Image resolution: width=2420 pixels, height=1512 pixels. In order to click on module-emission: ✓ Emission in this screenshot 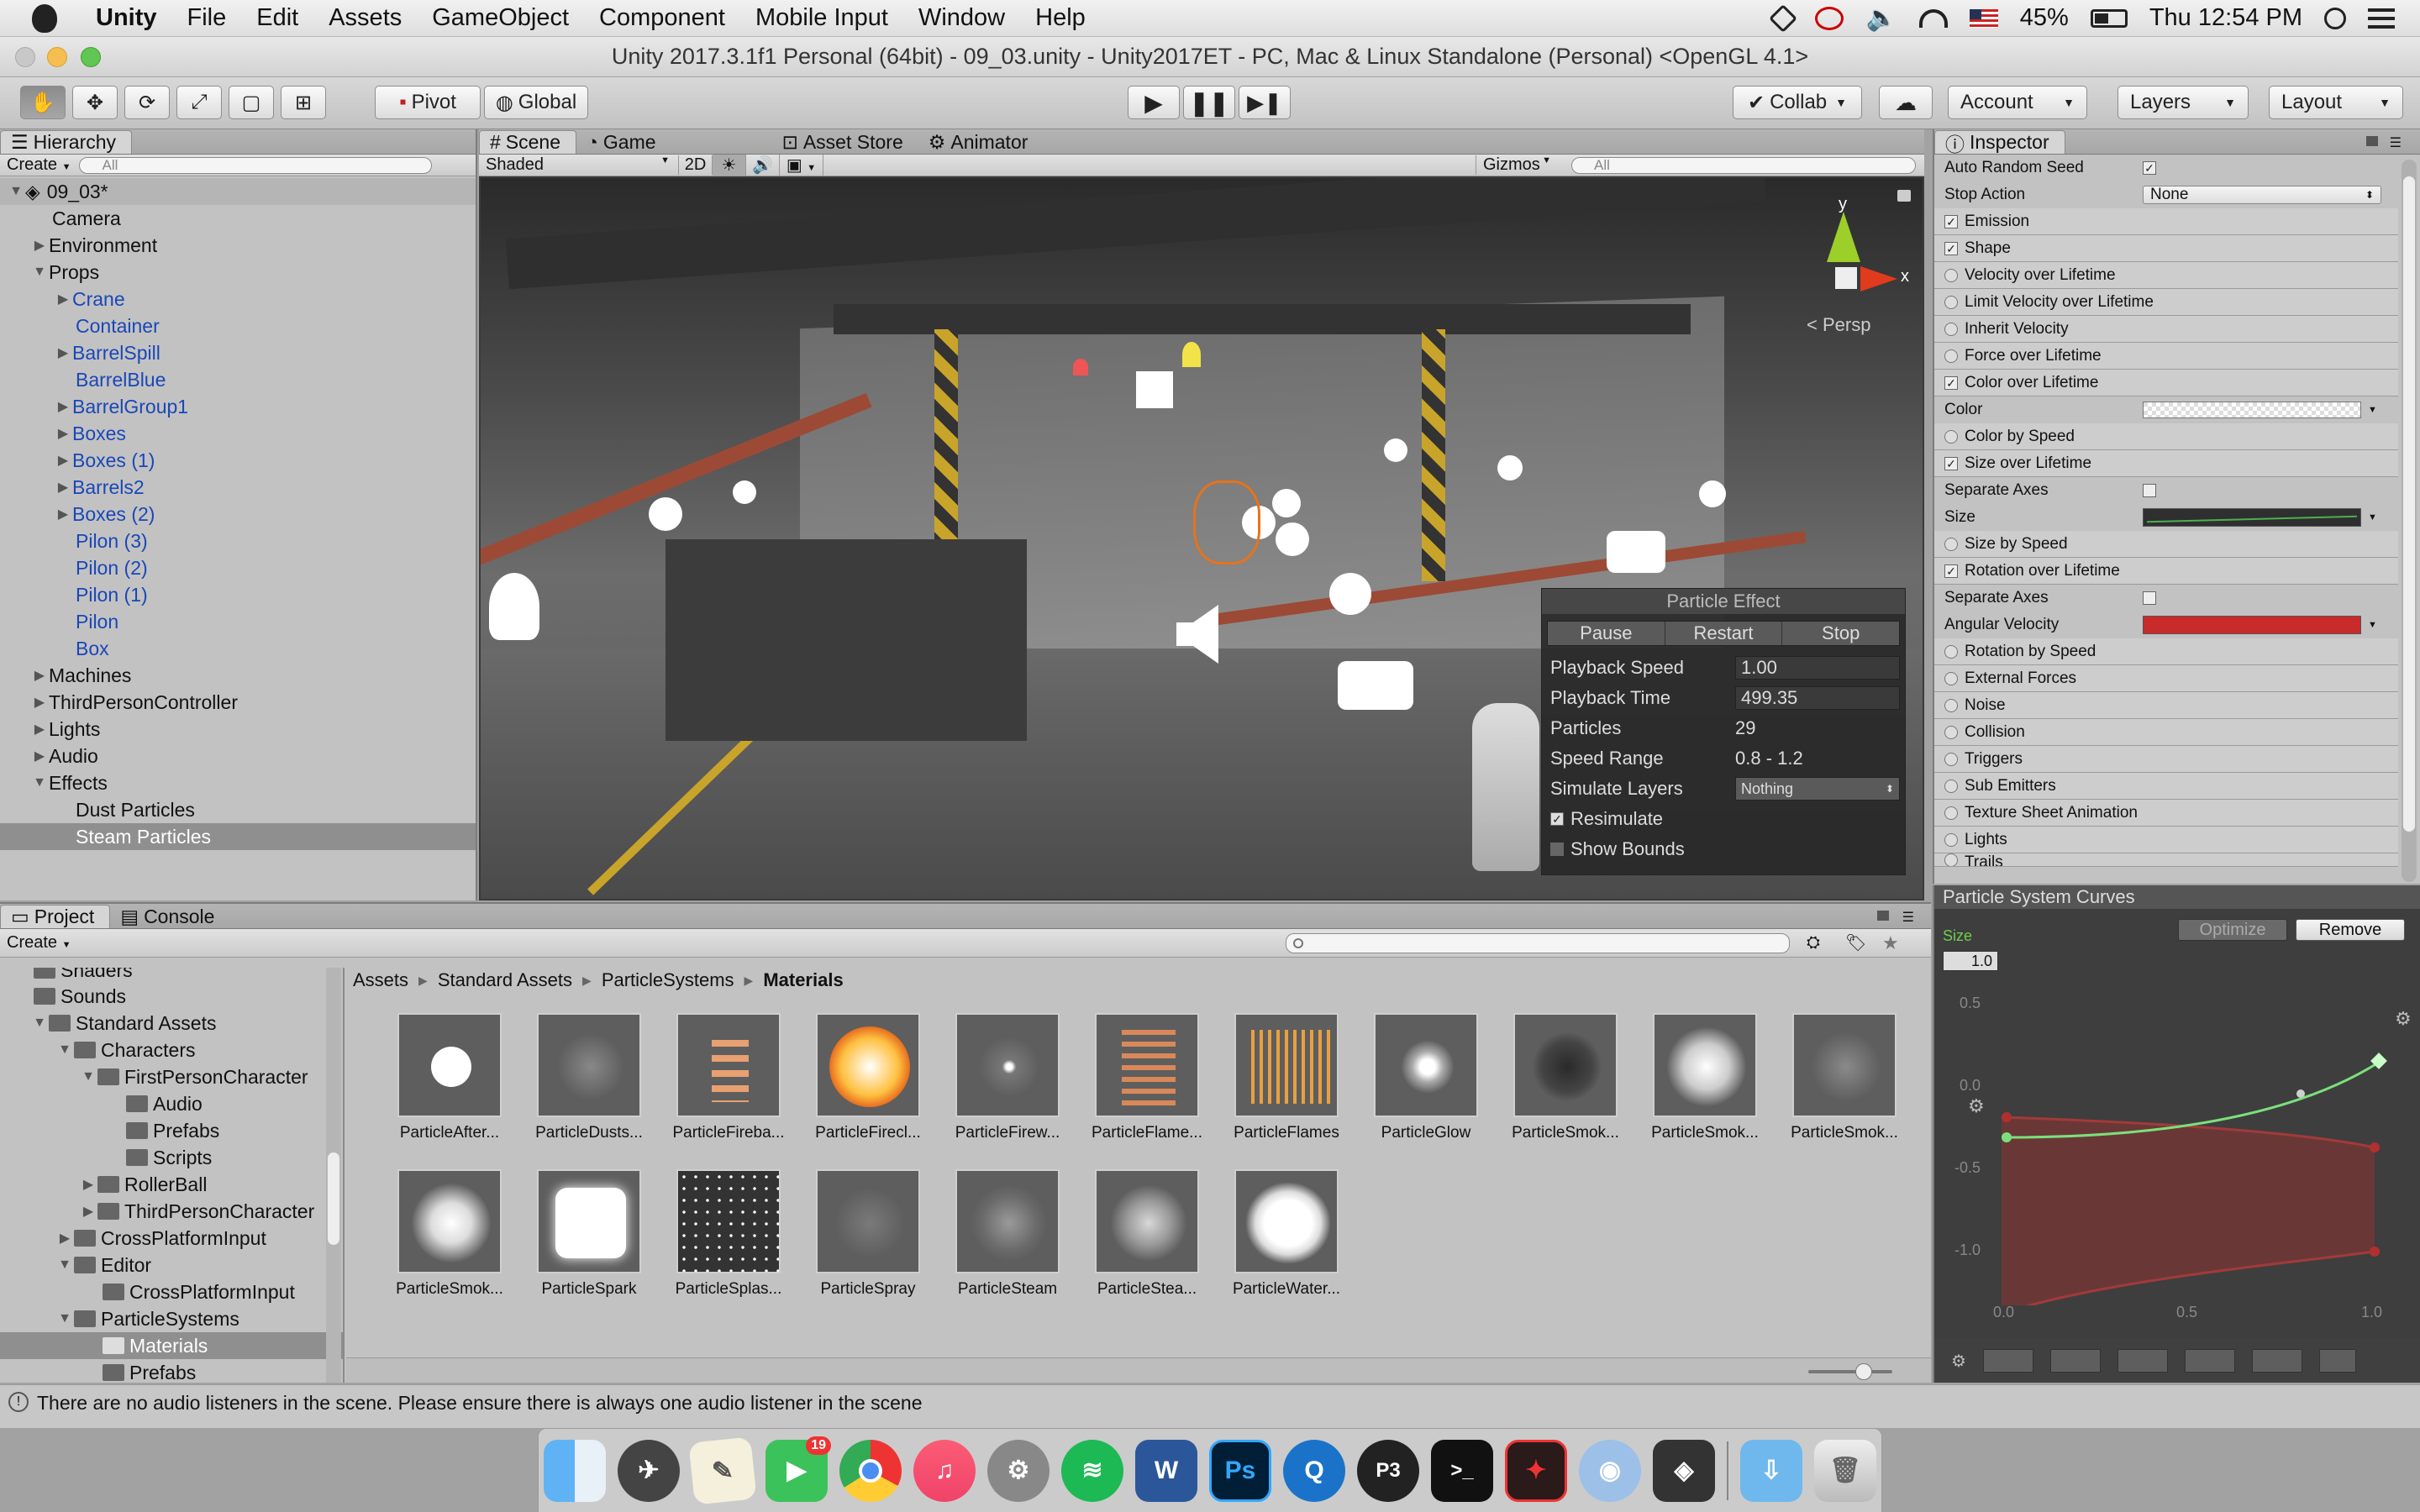, I will do `click(2166, 221)`.